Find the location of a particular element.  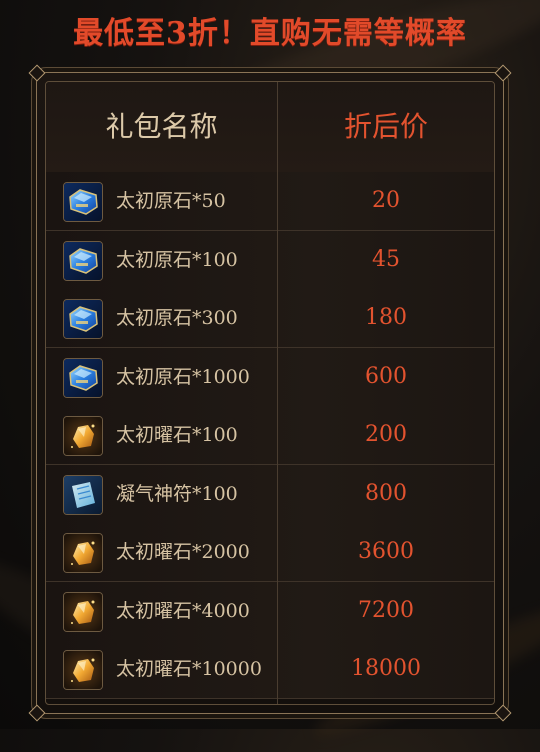

table-row: 太初原石*50 20 is located at coordinates (270, 201).